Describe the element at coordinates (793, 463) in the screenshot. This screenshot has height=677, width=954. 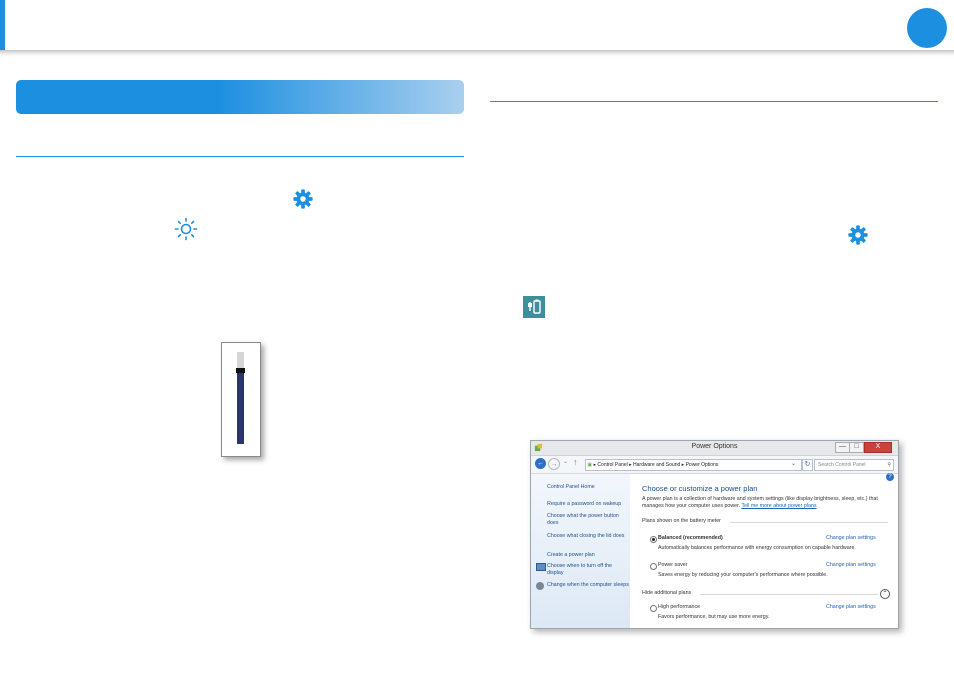
I see `address-dropdown-icon: ⌄` at that location.